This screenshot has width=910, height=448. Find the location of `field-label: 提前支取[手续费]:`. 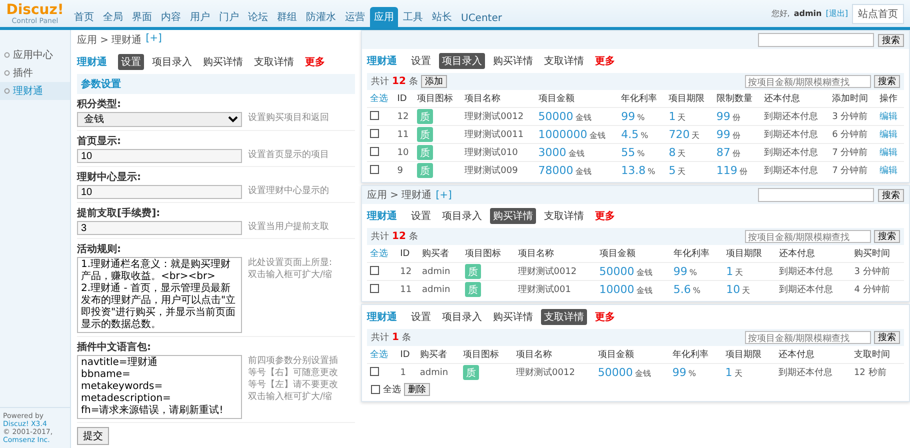

field-label: 提前支取[手续费]: is located at coordinates (119, 213).